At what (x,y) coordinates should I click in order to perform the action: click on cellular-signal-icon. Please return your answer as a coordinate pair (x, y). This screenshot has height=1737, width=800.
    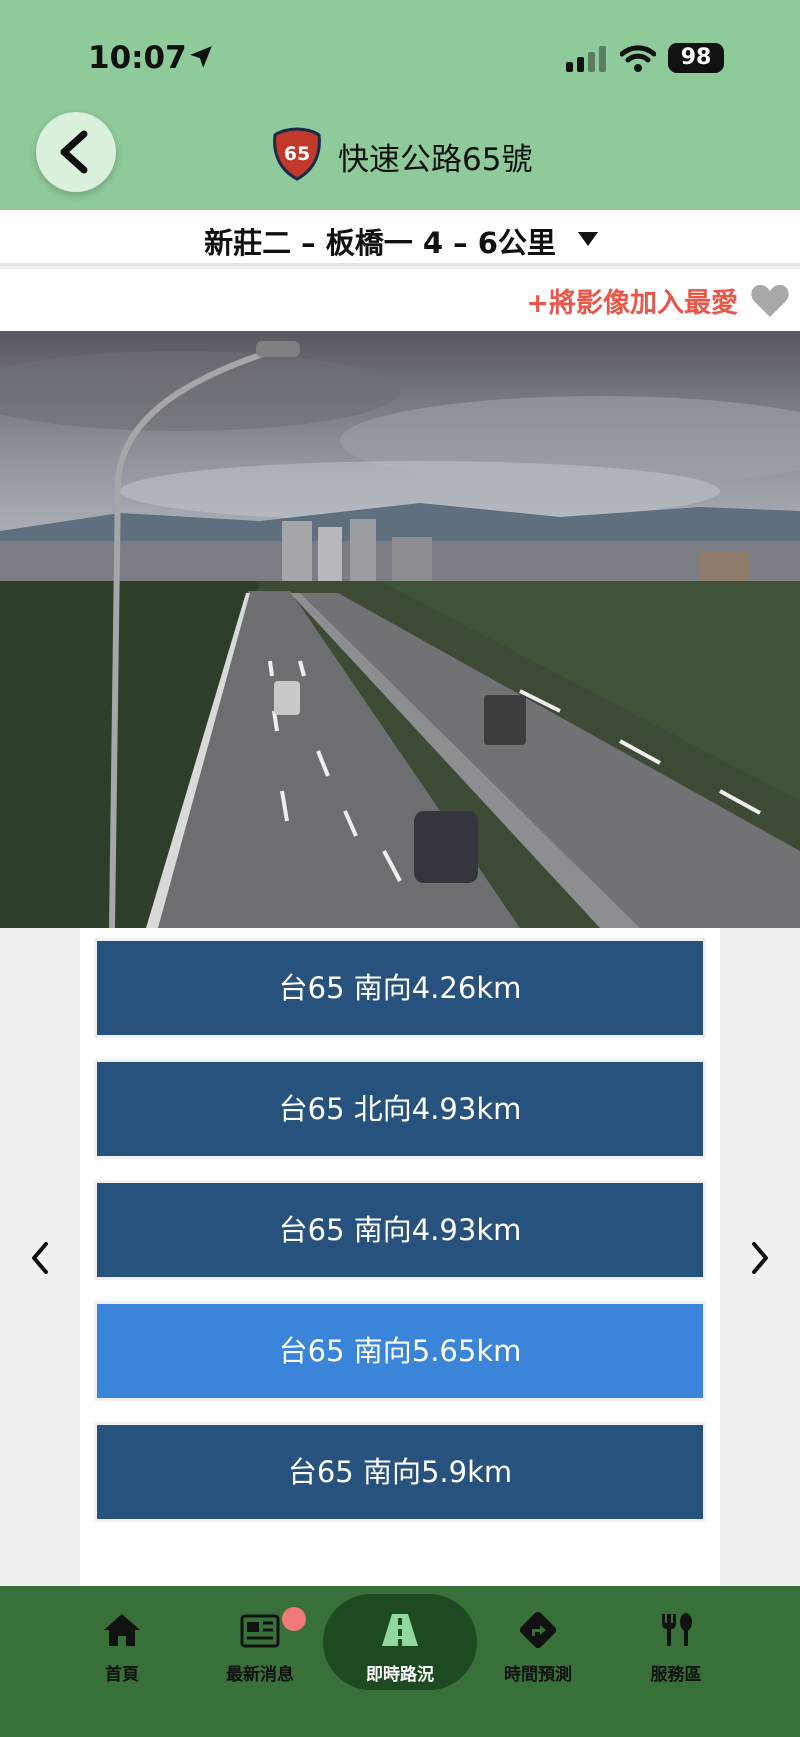
    Looking at the image, I should click on (586, 59).